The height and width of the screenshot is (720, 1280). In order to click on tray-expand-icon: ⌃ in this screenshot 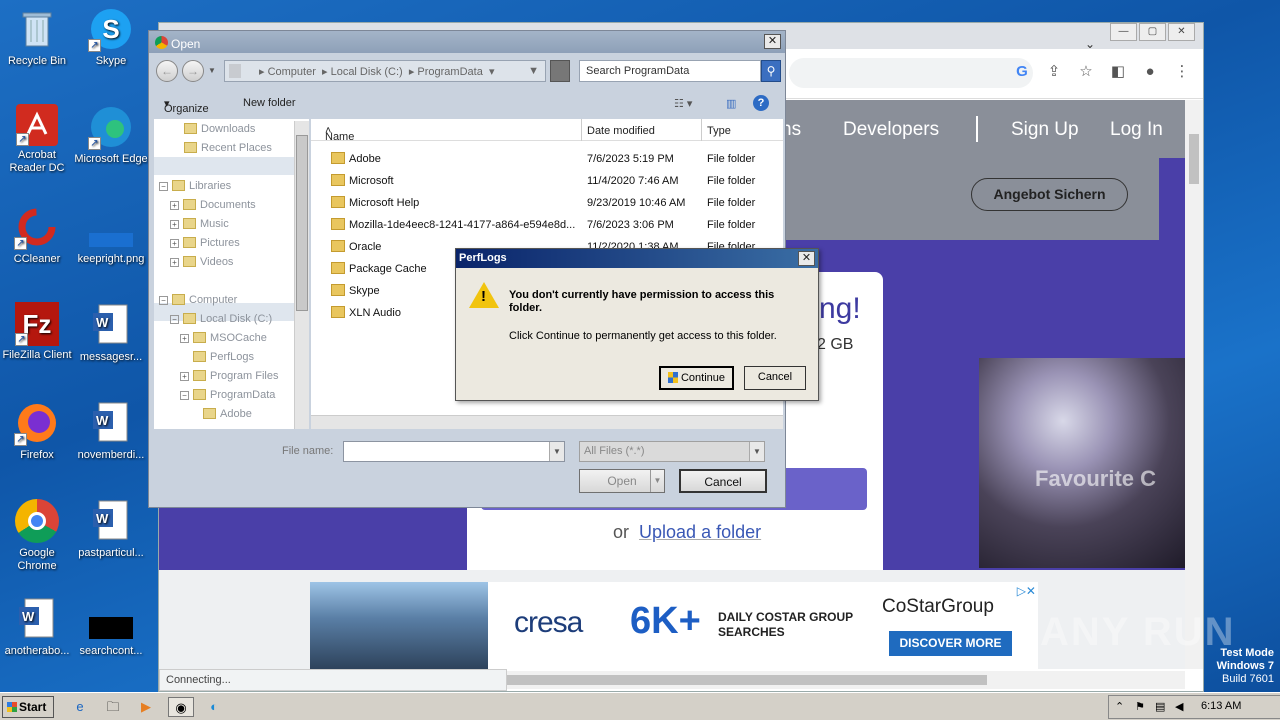, I will do `click(1119, 706)`.